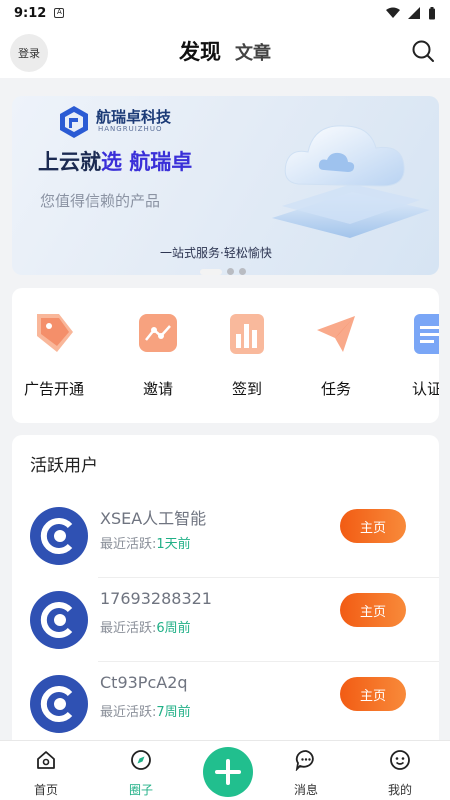  What do you see at coordinates (305, 790) in the screenshot?
I see `tab-label: 消息` at bounding box center [305, 790].